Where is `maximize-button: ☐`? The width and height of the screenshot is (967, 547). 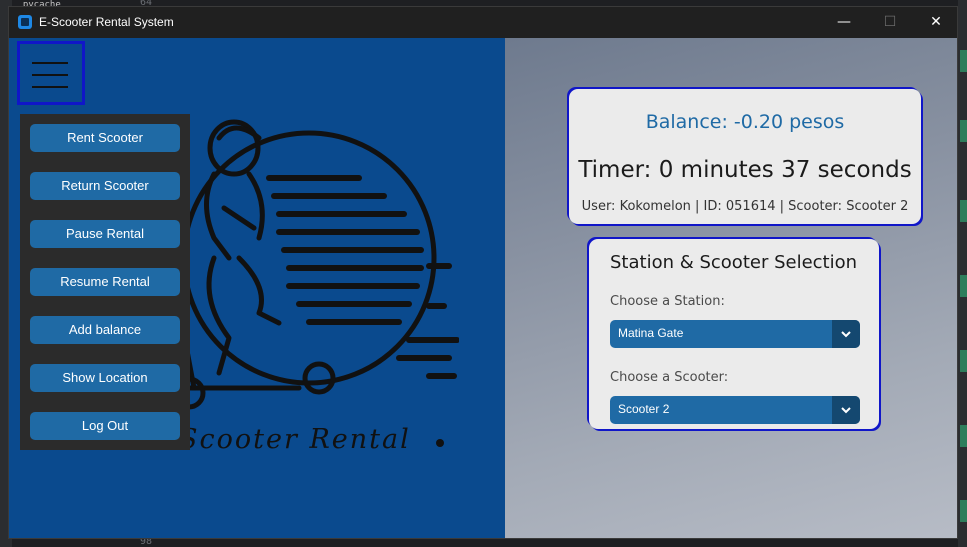
maximize-button: ☐ is located at coordinates (890, 22).